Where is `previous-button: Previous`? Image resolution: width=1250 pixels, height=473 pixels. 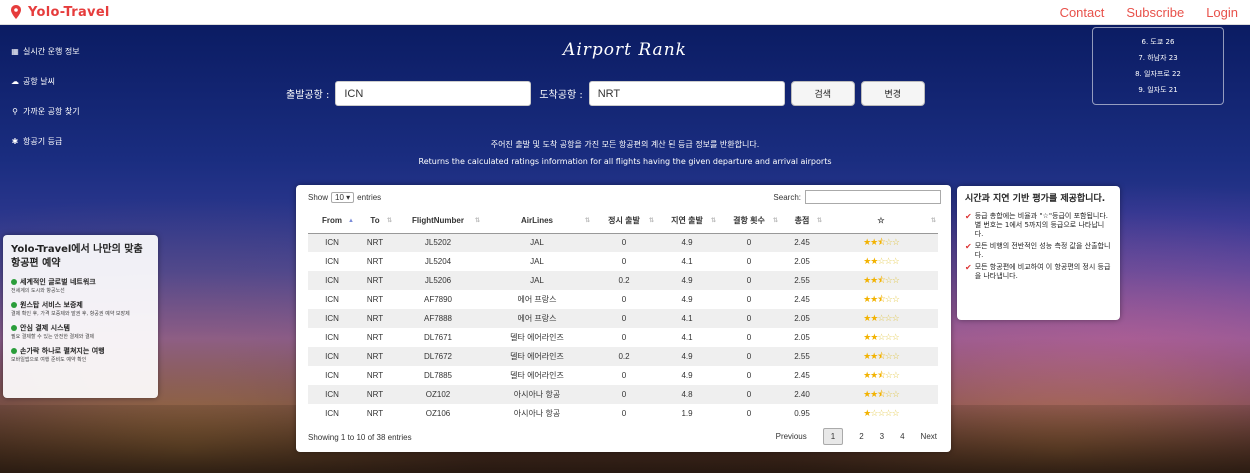
previous-button: Previous is located at coordinates (791, 436).